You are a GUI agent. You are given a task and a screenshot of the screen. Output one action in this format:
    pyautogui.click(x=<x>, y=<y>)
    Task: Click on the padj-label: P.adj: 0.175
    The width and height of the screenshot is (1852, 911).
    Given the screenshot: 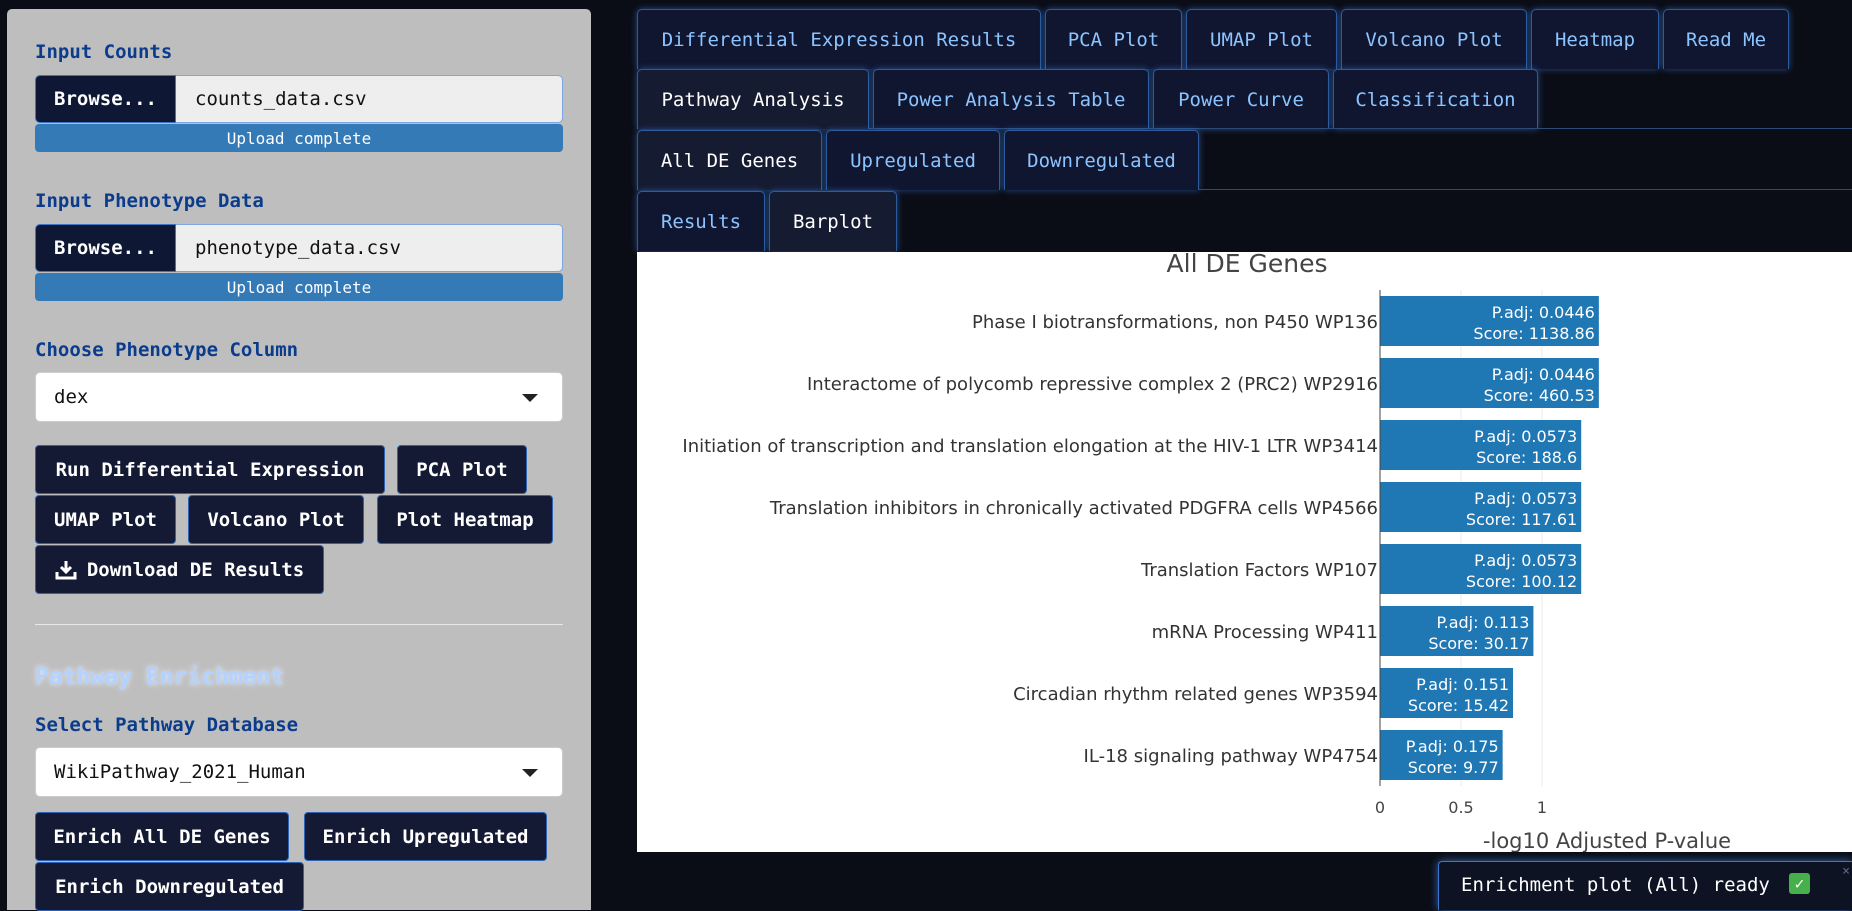 What is the action you would take?
    pyautogui.click(x=1452, y=746)
    